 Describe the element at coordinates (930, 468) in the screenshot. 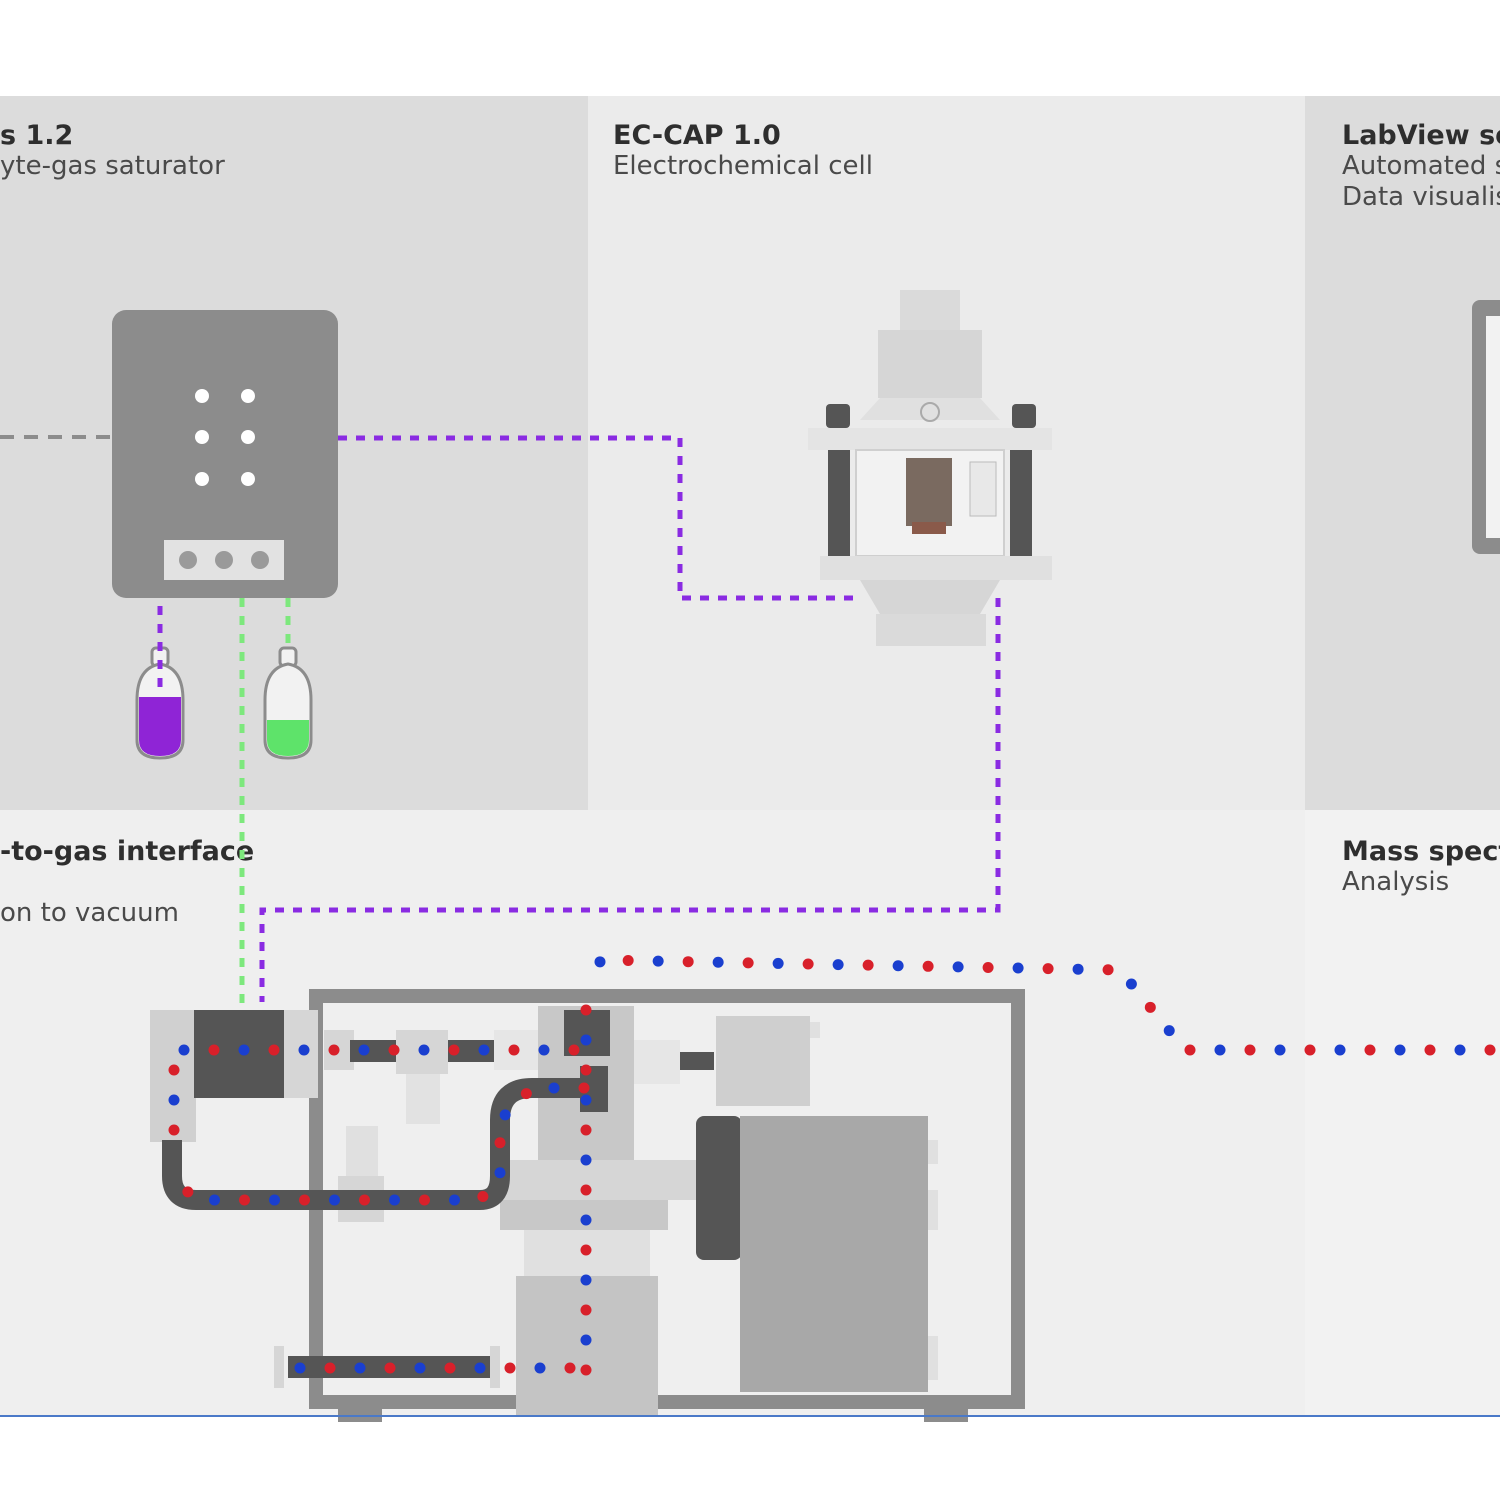

I see `ec-cap-cell-icon` at that location.